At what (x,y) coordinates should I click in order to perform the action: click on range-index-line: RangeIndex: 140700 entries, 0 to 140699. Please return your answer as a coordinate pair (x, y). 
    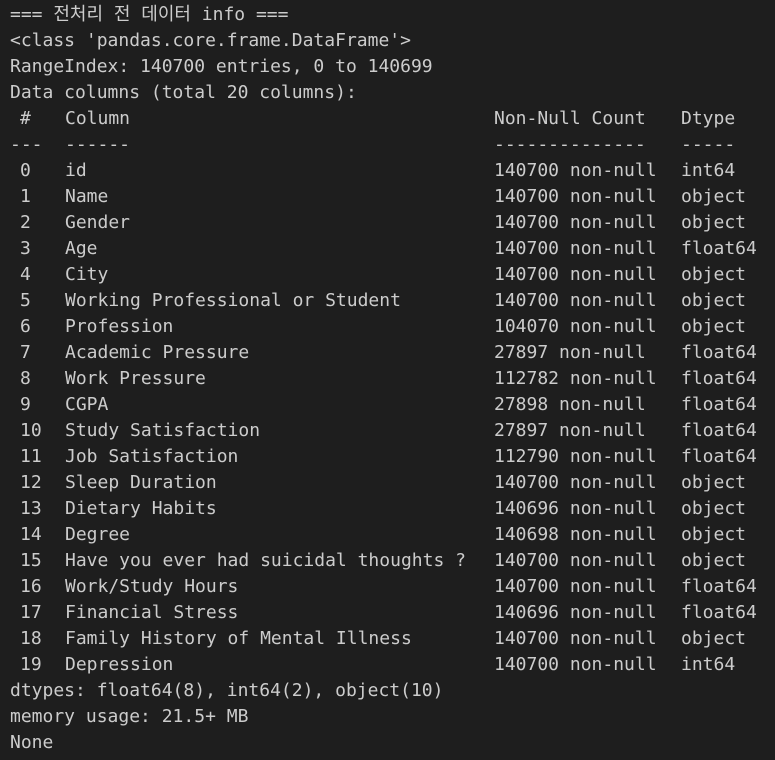
    Looking at the image, I should click on (221, 66).